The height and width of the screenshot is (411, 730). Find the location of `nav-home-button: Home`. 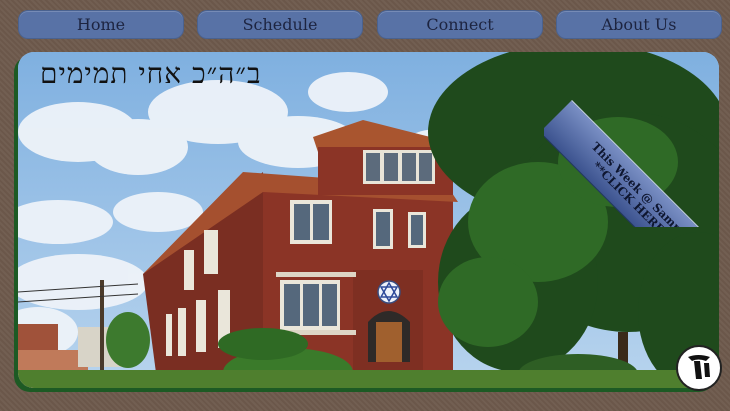

nav-home-button: Home is located at coordinates (101, 24).